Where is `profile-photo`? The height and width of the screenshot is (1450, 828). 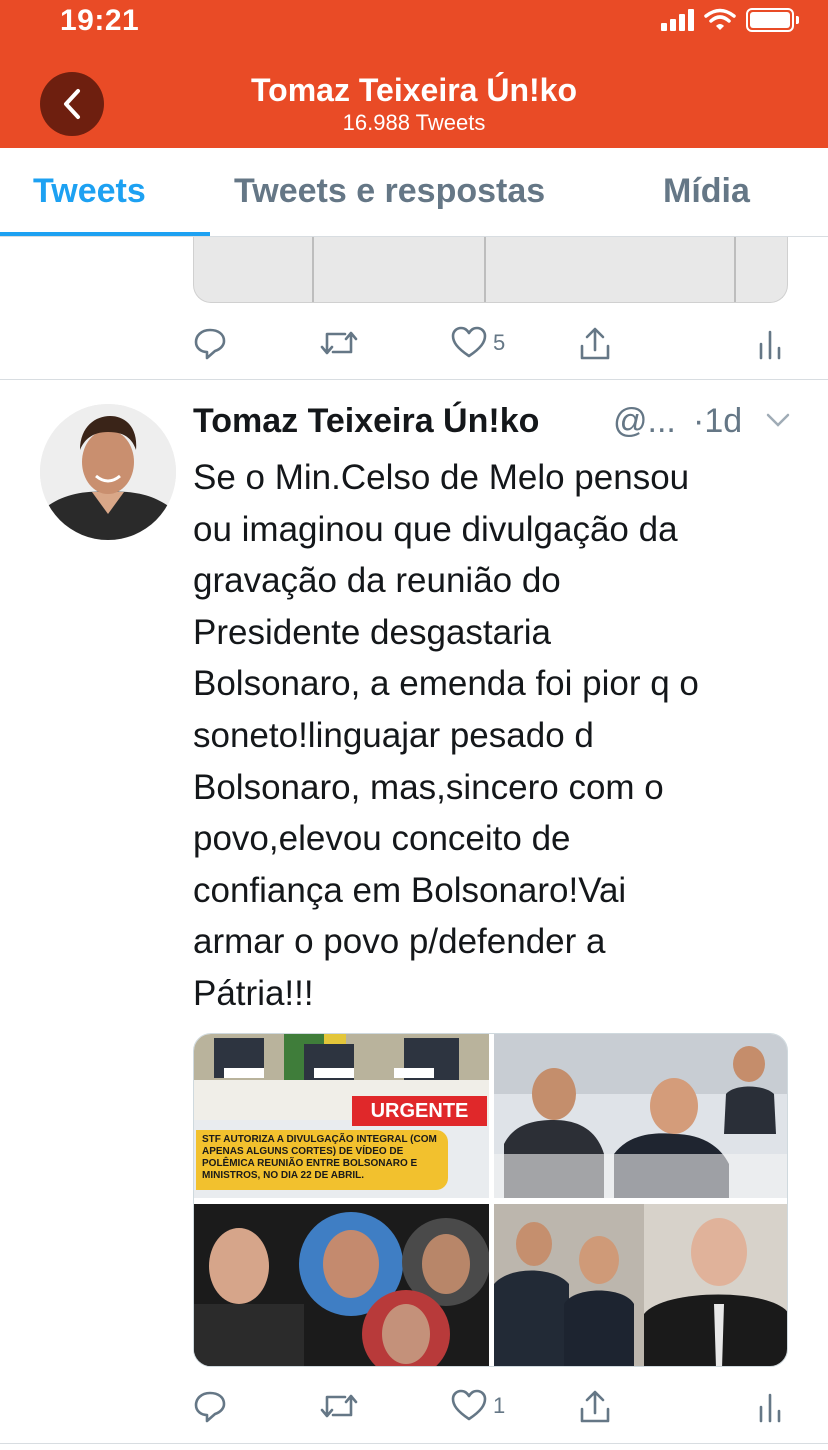
profile-photo is located at coordinates (108, 472).